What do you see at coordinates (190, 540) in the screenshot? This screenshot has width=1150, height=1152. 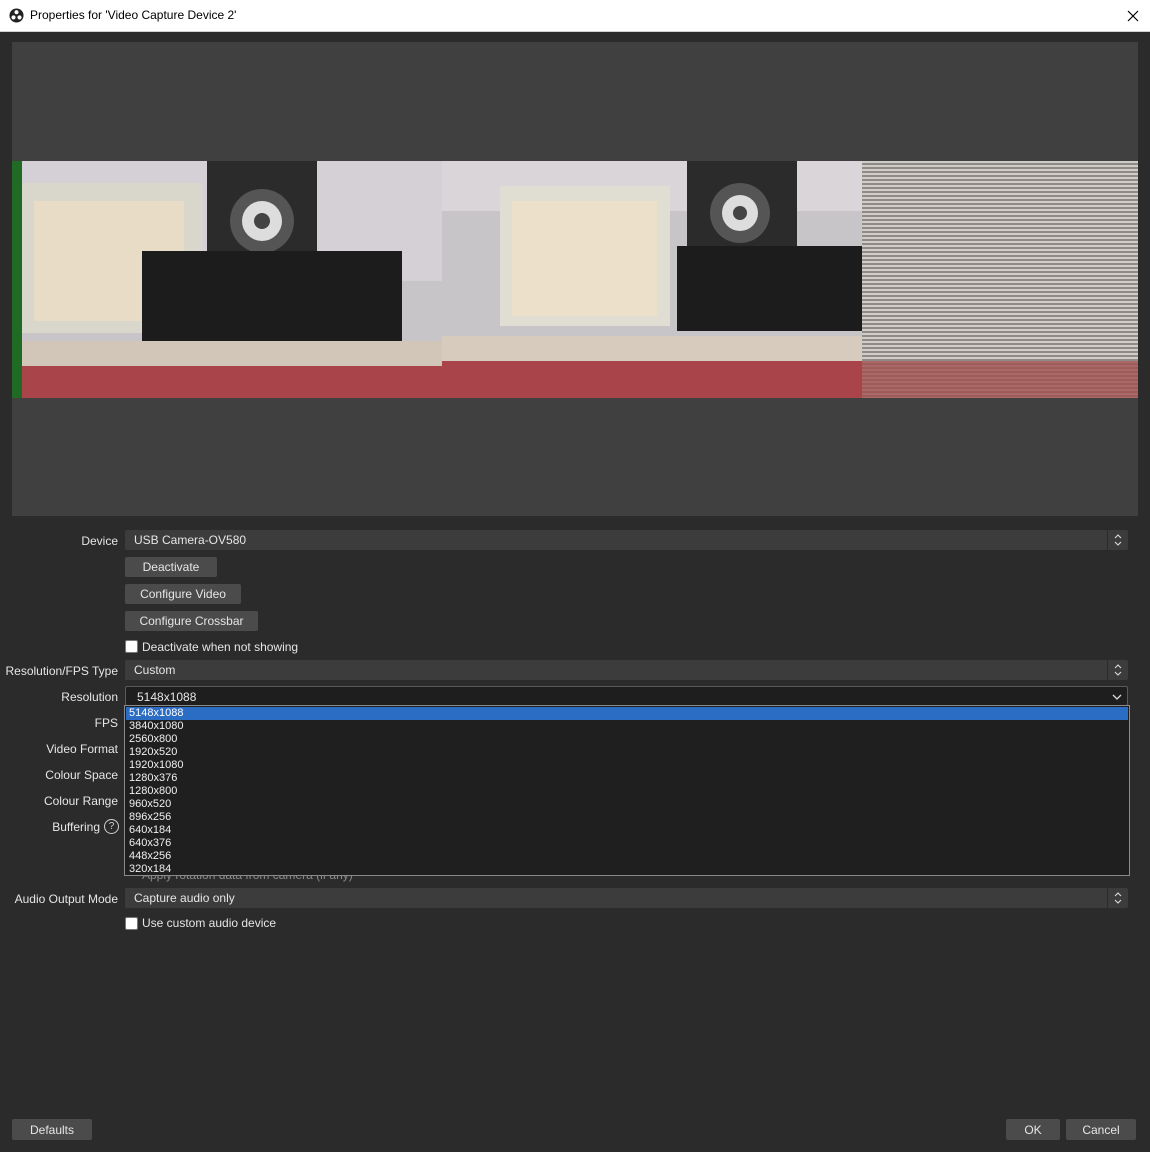 I see `device-select-value: USB Camera-OV580` at bounding box center [190, 540].